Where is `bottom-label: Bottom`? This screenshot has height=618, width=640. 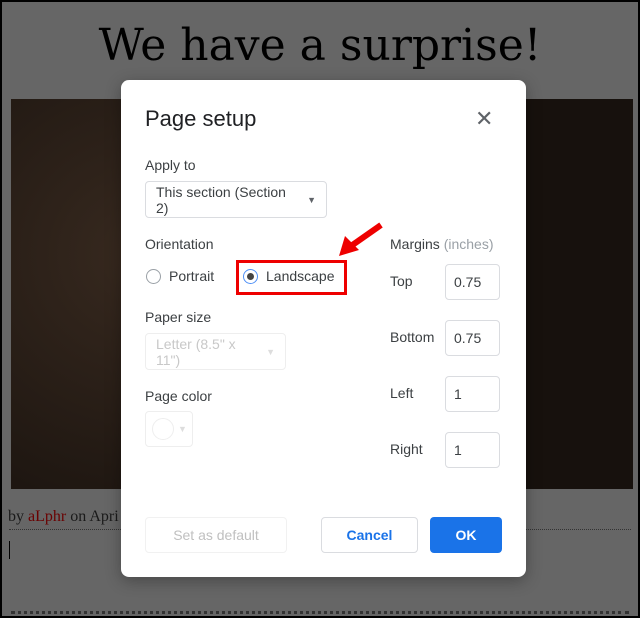 bottom-label: Bottom is located at coordinates (412, 337).